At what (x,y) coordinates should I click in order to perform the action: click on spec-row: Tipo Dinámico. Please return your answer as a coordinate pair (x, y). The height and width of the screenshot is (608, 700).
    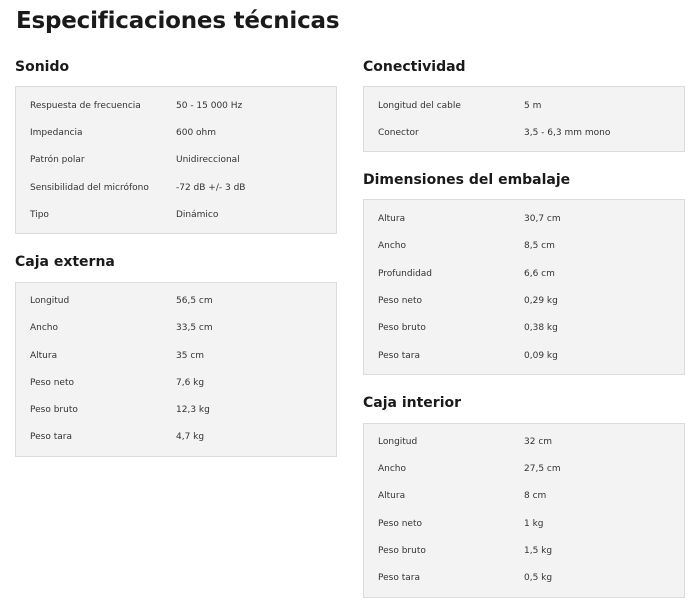
    Looking at the image, I should click on (176, 215).